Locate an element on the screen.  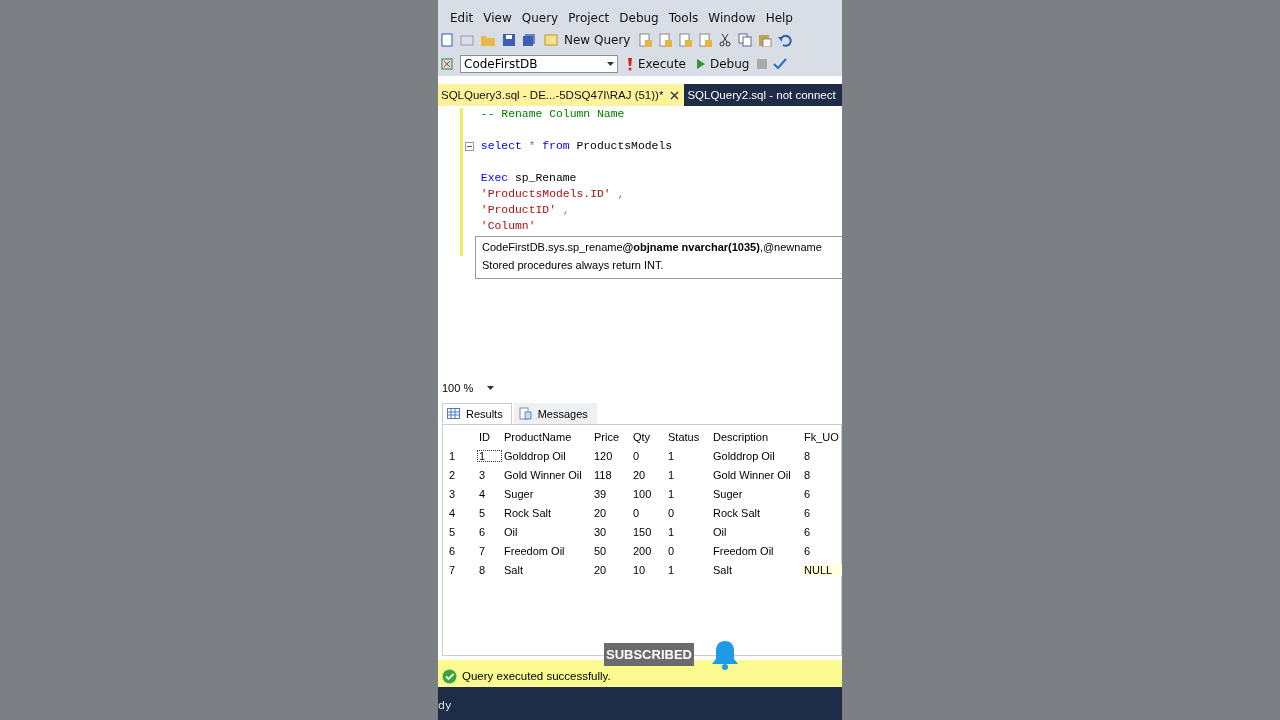
cut-icon is located at coordinates (725, 40).